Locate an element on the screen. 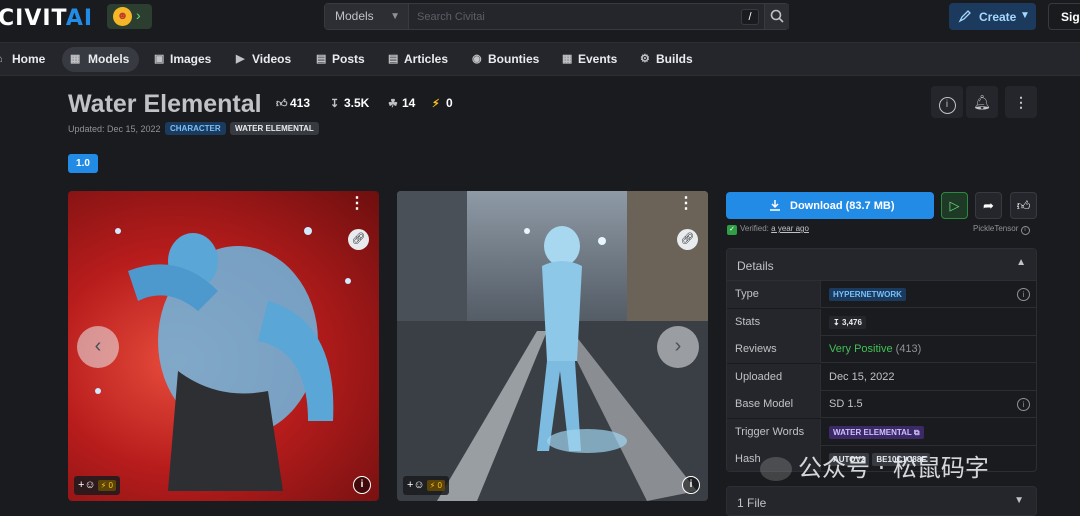 The width and height of the screenshot is (1080, 516). search-icon is located at coordinates (777, 16).